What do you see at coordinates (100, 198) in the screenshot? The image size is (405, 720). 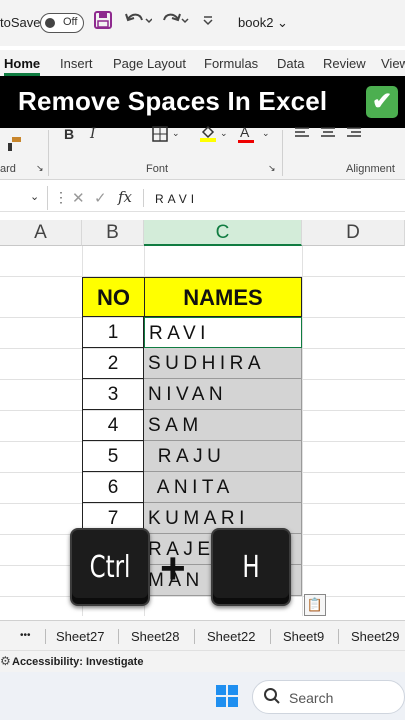 I see `confirm-entry-icon: ✓` at bounding box center [100, 198].